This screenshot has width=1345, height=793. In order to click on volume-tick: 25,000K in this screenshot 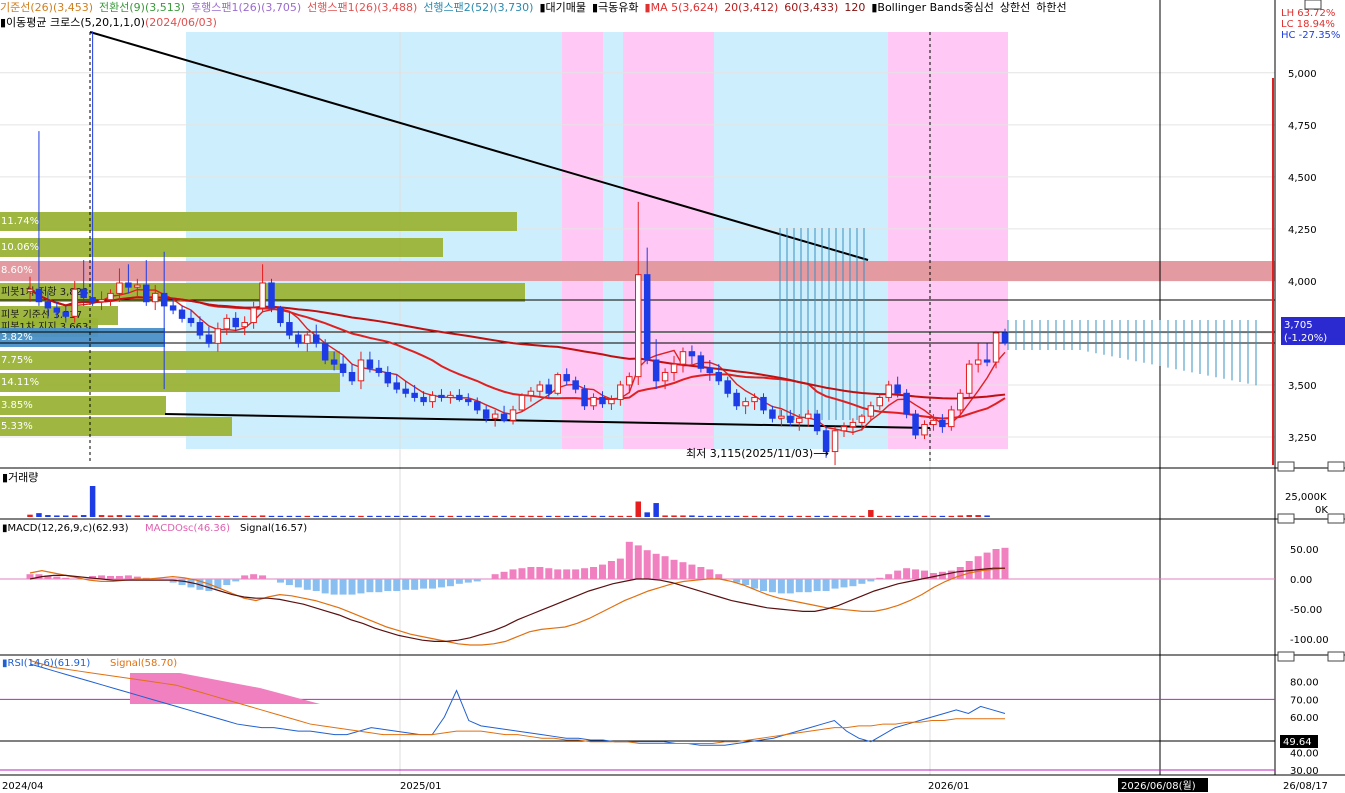, I will do `click(1306, 497)`.